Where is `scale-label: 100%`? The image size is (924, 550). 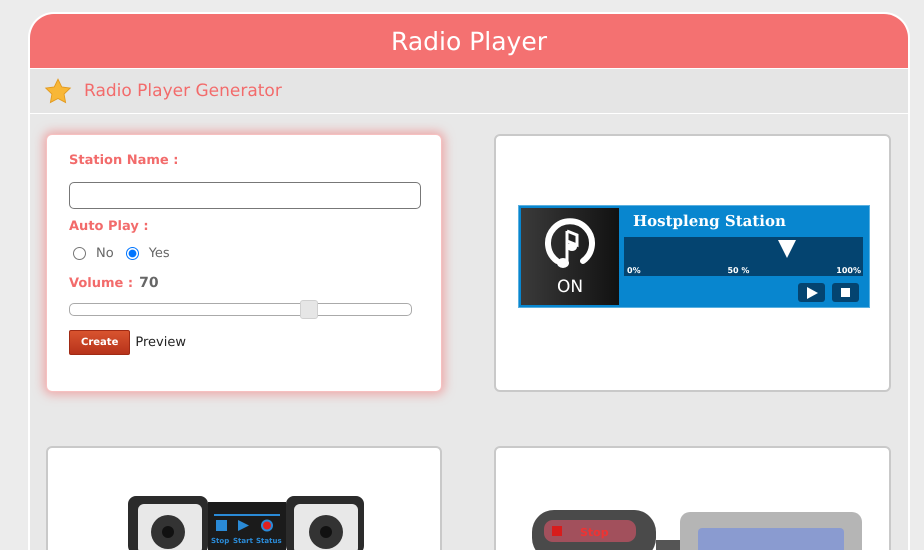
scale-label: 100% is located at coordinates (848, 270).